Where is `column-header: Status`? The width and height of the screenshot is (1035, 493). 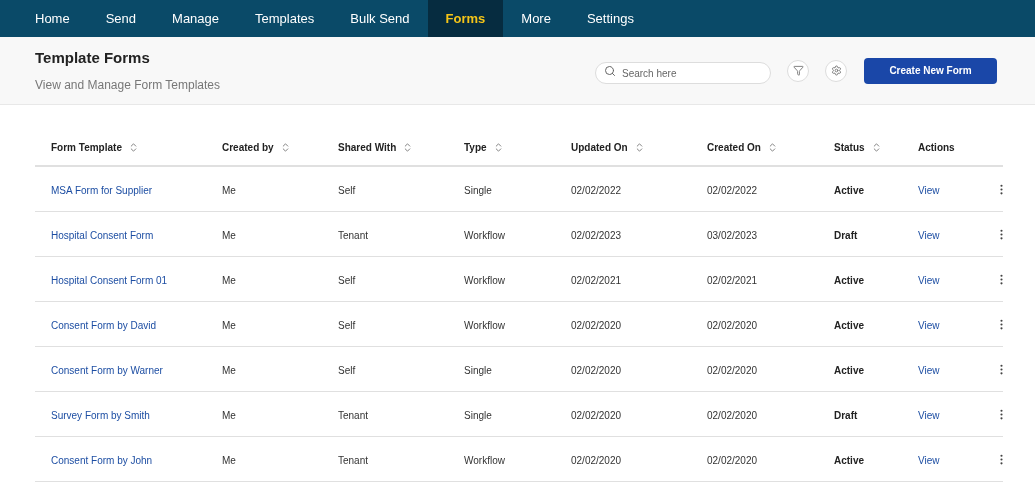 column-header: Status is located at coordinates (849, 148).